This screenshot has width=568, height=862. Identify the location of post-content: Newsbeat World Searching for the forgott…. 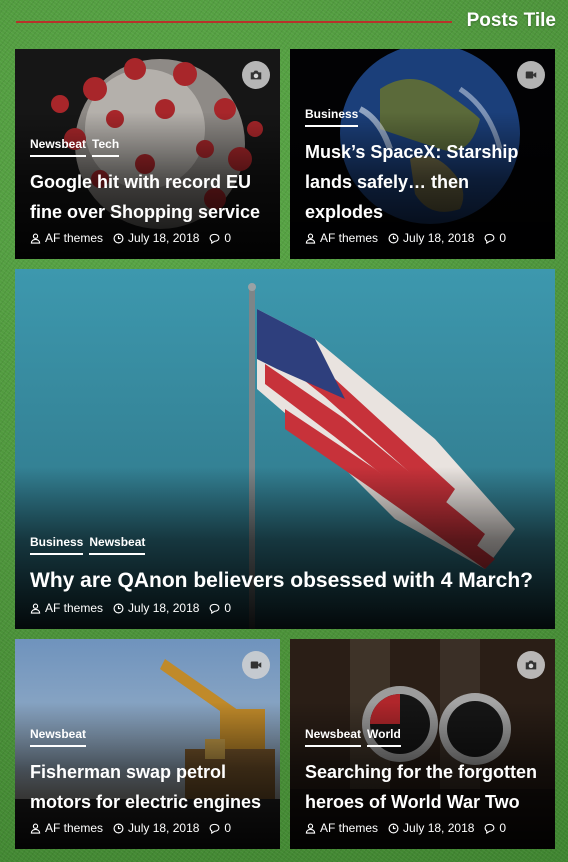
(424, 781).